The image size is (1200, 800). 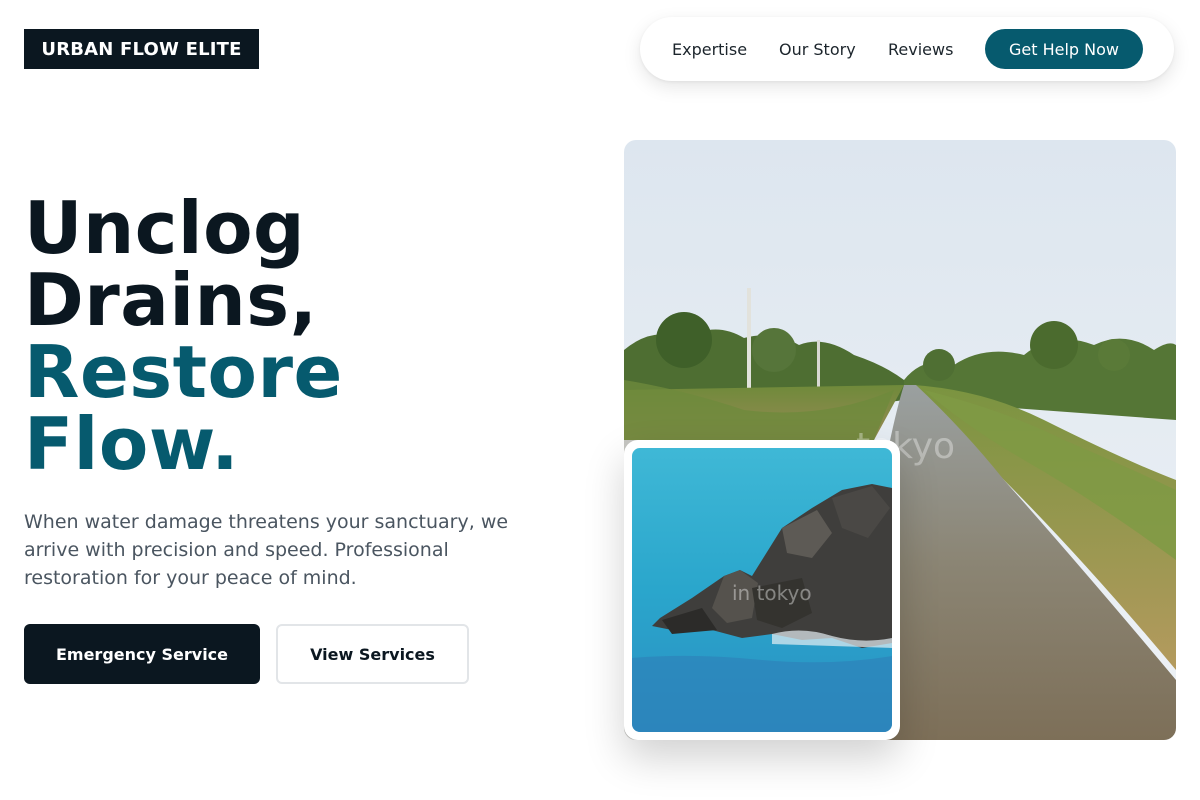 I want to click on headline-line-2: Drains,, so click(x=171, y=300).